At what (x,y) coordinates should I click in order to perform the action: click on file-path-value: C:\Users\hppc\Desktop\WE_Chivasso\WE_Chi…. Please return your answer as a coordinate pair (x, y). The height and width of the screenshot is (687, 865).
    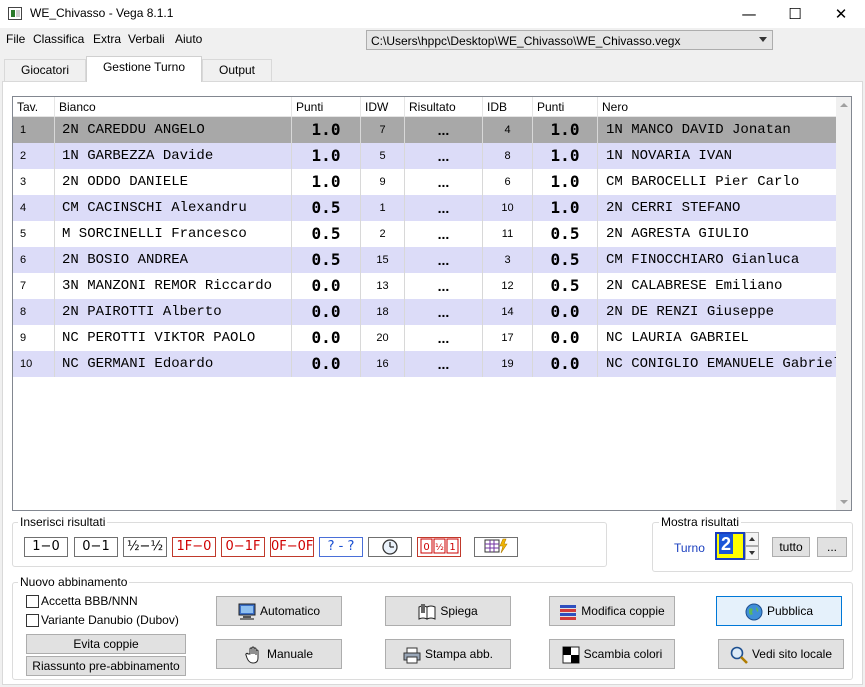
    Looking at the image, I should click on (526, 41).